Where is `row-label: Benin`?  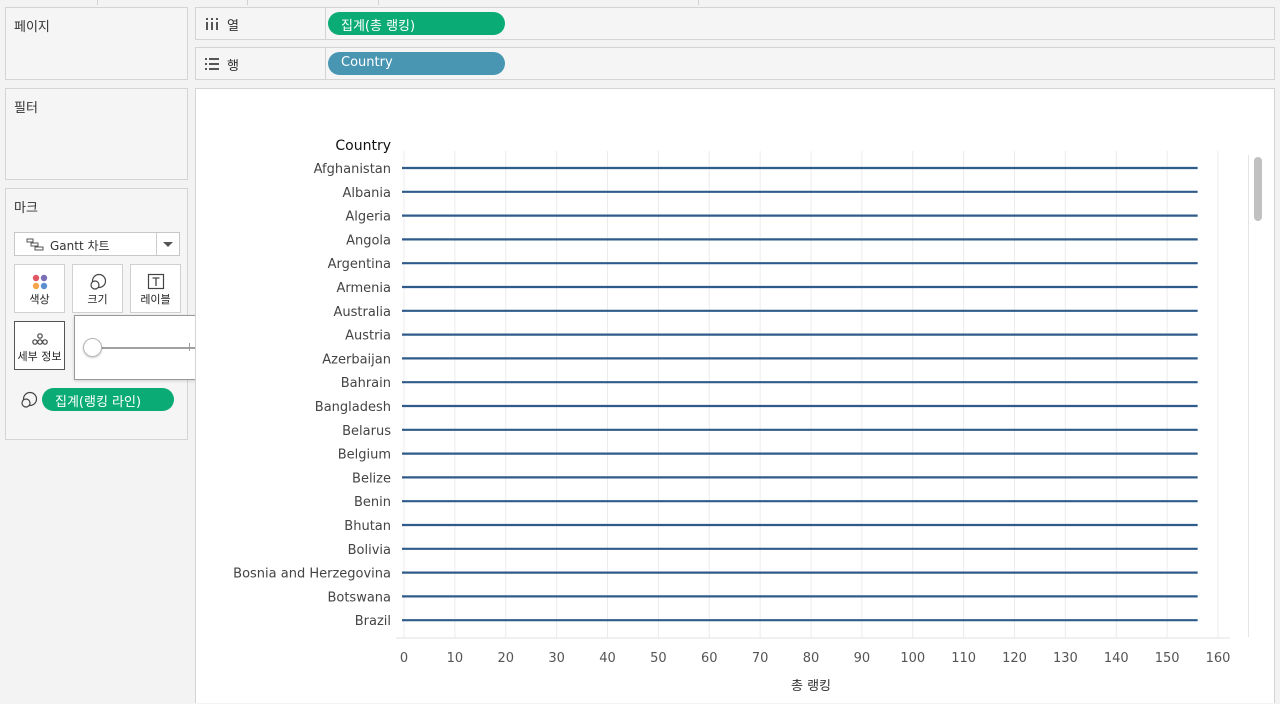
row-label: Benin is located at coordinates (372, 502).